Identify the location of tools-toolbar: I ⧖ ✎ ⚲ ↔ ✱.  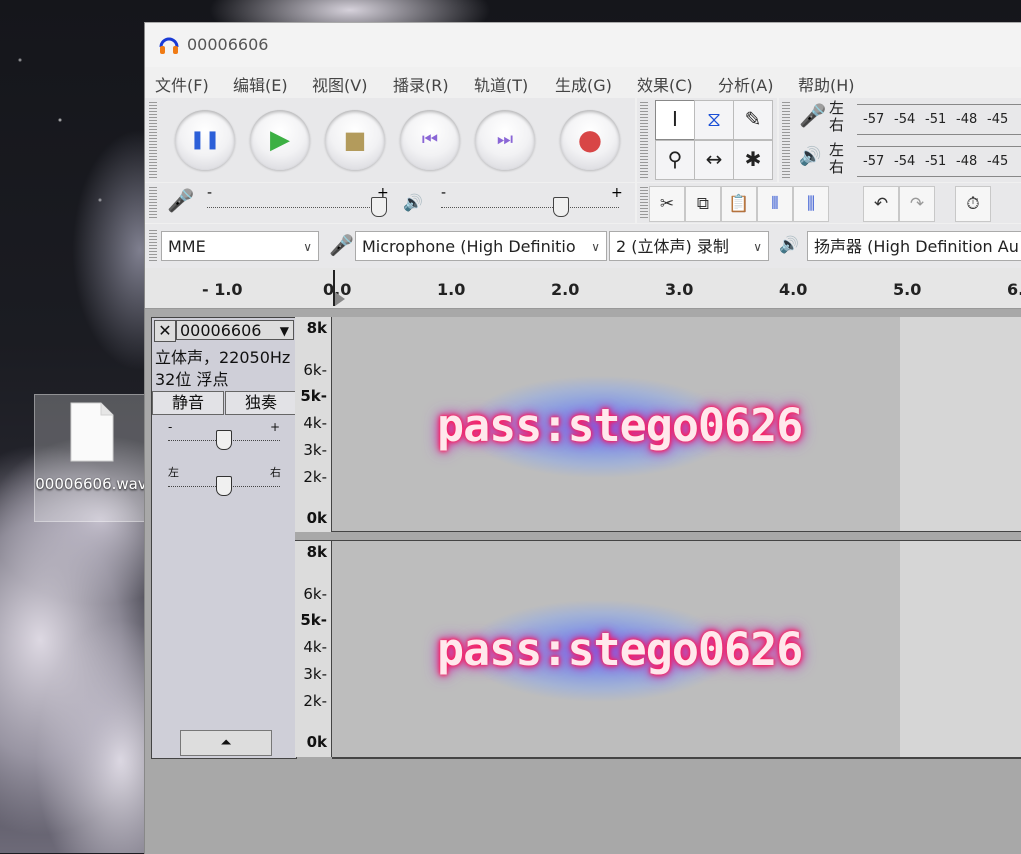
(707, 140).